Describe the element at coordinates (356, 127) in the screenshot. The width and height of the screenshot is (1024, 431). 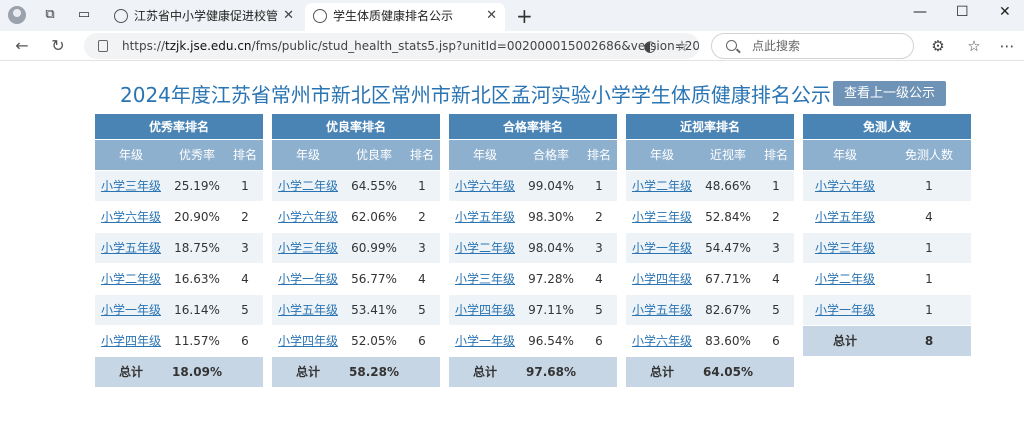
I see `table-title: 优良率排名` at that location.